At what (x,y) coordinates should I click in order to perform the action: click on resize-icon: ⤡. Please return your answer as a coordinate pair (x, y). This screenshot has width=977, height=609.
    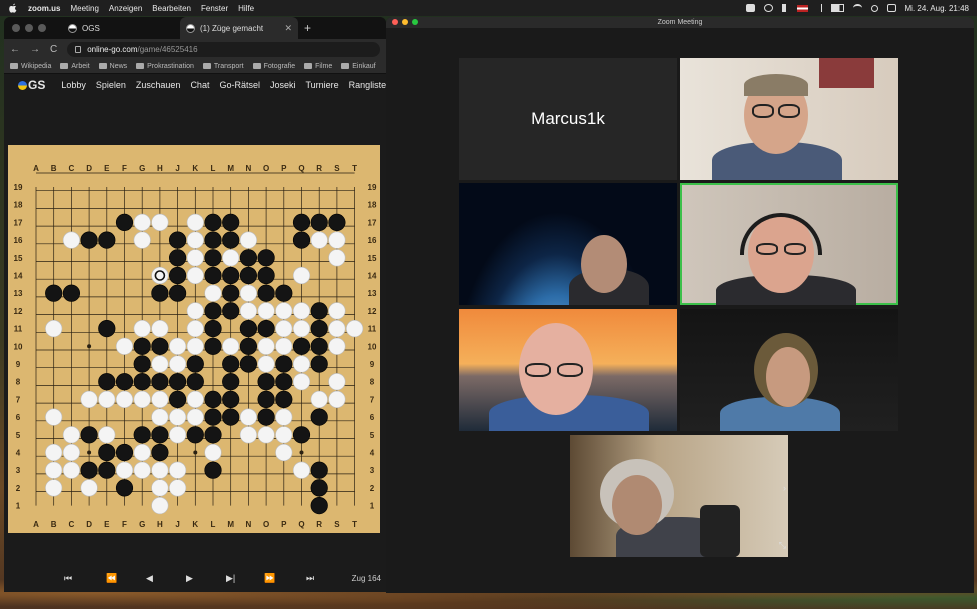
    Looking at the image, I should click on (782, 545).